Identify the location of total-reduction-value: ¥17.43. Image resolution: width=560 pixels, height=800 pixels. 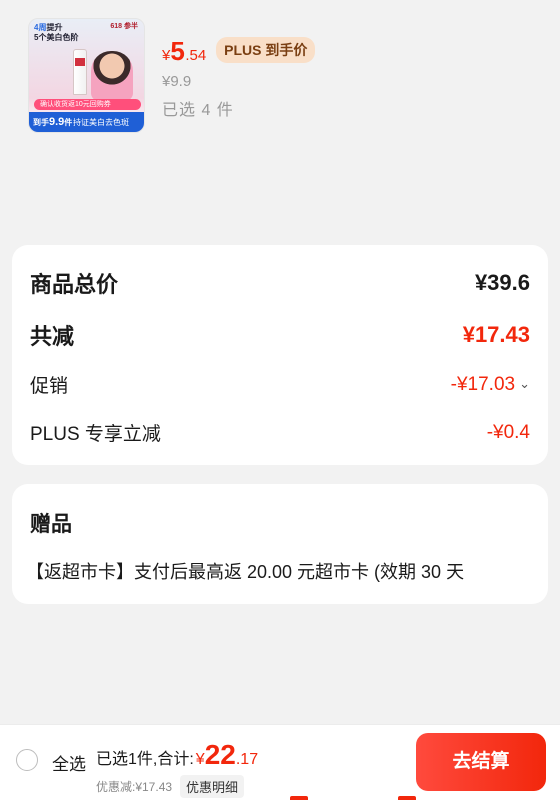
(496, 334).